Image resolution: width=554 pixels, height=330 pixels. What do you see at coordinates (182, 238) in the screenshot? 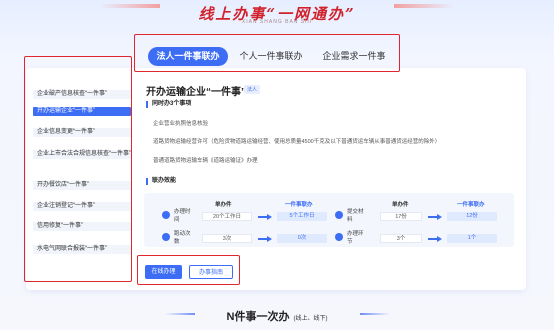
I see `row-label-visits: 跑动次数` at bounding box center [182, 238].